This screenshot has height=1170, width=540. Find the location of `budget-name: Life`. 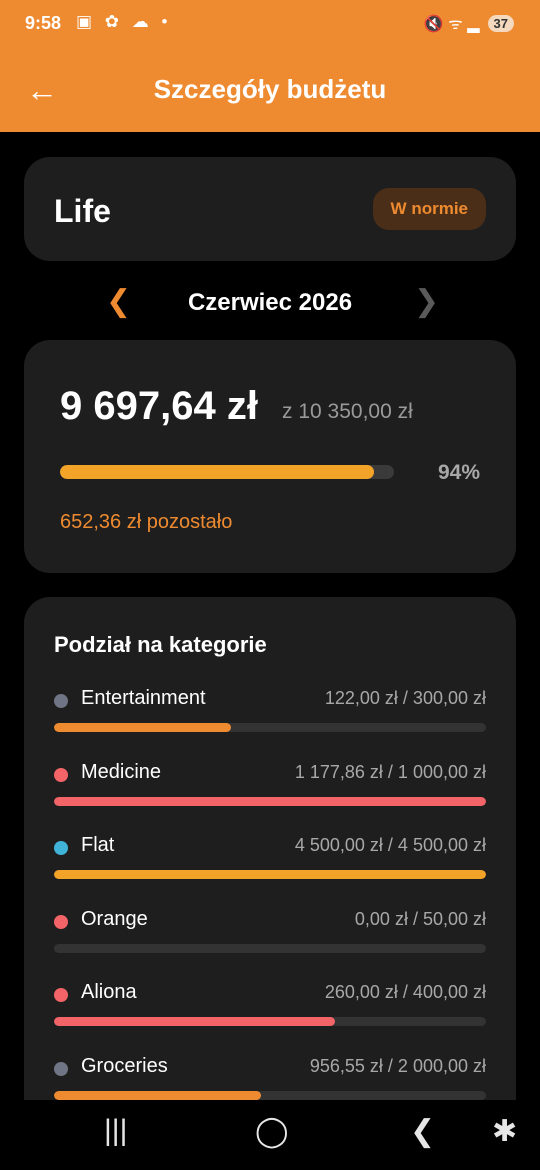

budget-name: Life is located at coordinates (82, 211).